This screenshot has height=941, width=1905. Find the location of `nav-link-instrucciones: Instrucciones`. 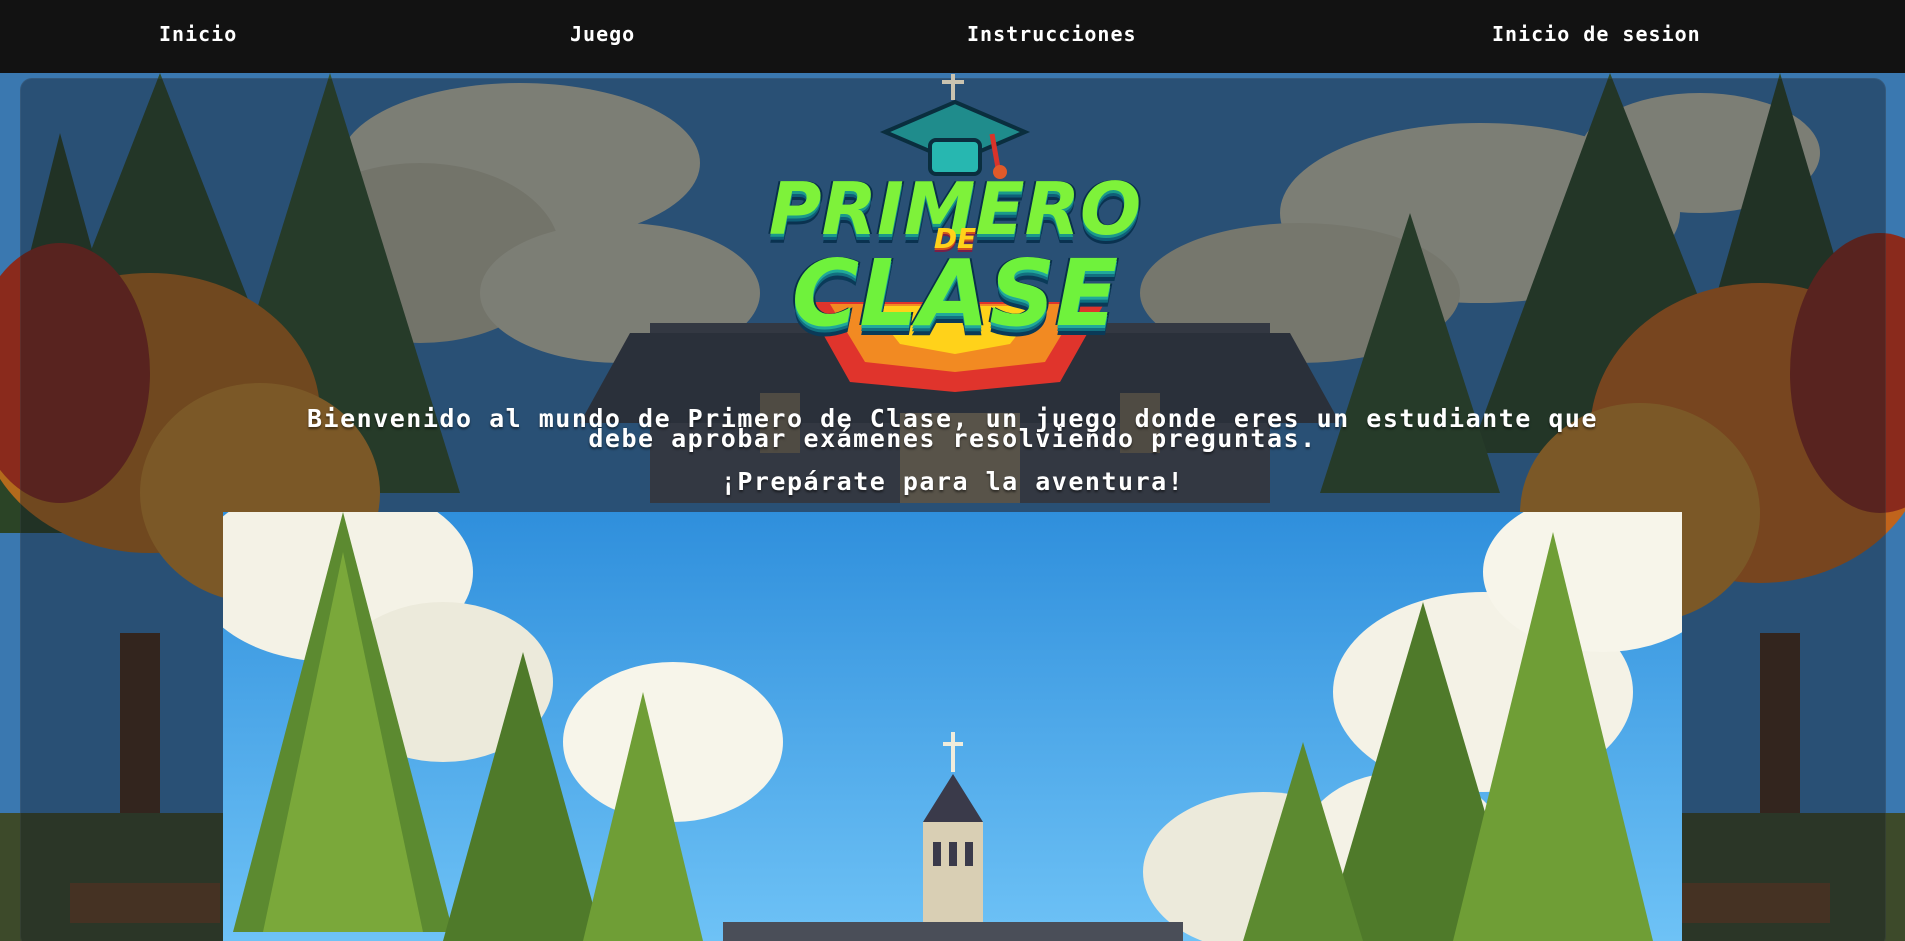

nav-link-instrucciones: Instrucciones is located at coordinates (1052, 34).